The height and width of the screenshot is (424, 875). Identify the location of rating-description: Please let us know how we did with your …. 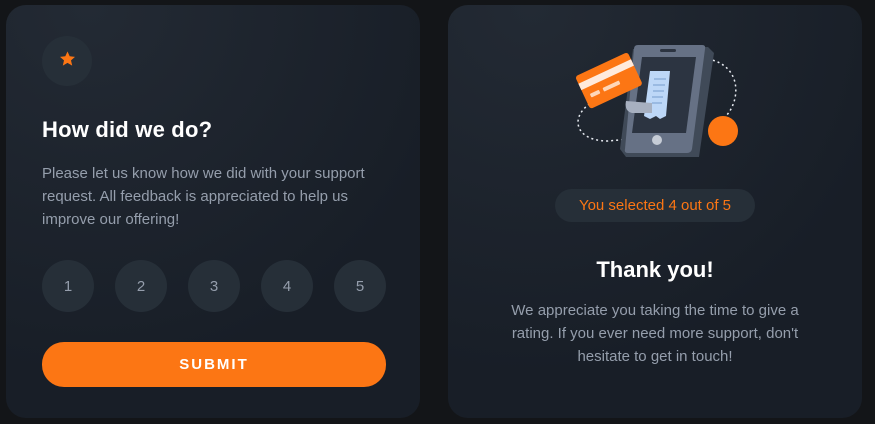
(203, 196).